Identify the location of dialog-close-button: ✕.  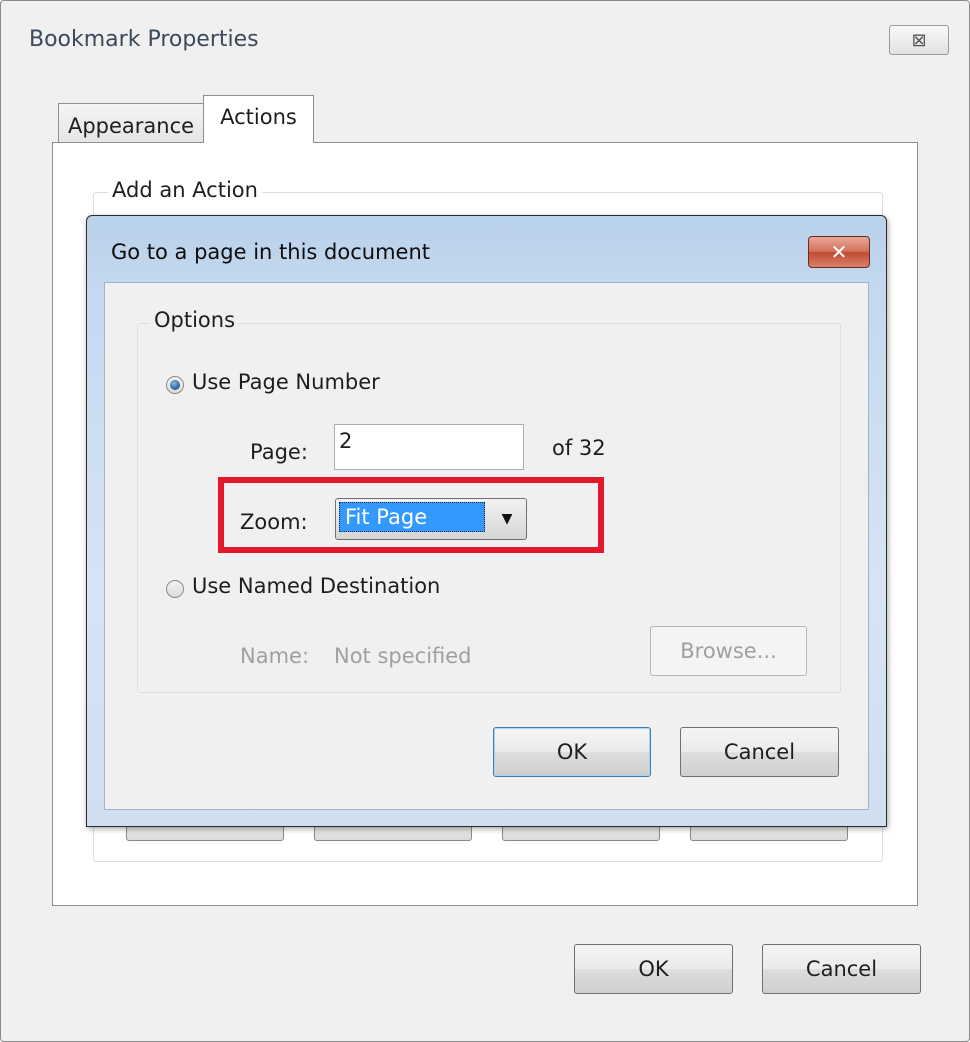
(839, 252).